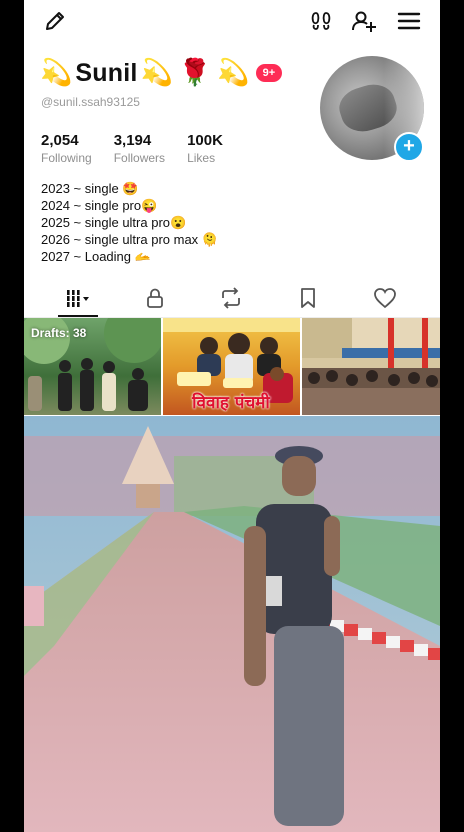  What do you see at coordinates (90, 102) in the screenshot?
I see `profile-handle: @sunil.ssah93125` at bounding box center [90, 102].